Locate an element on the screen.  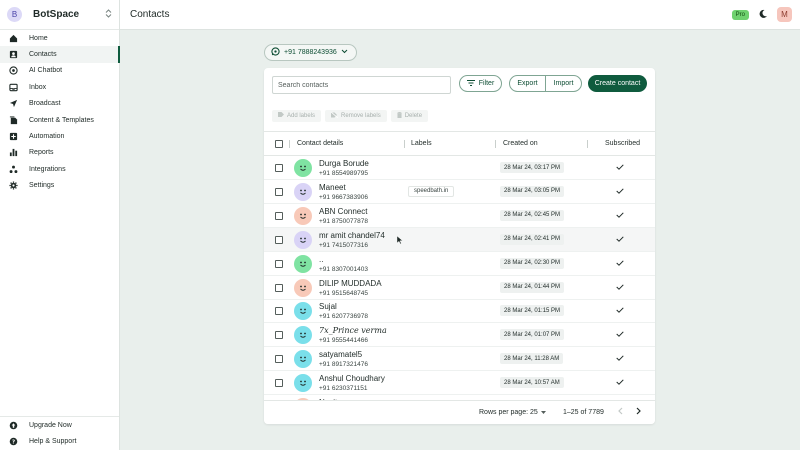
plan-badge: Pro is located at coordinates (740, 14).